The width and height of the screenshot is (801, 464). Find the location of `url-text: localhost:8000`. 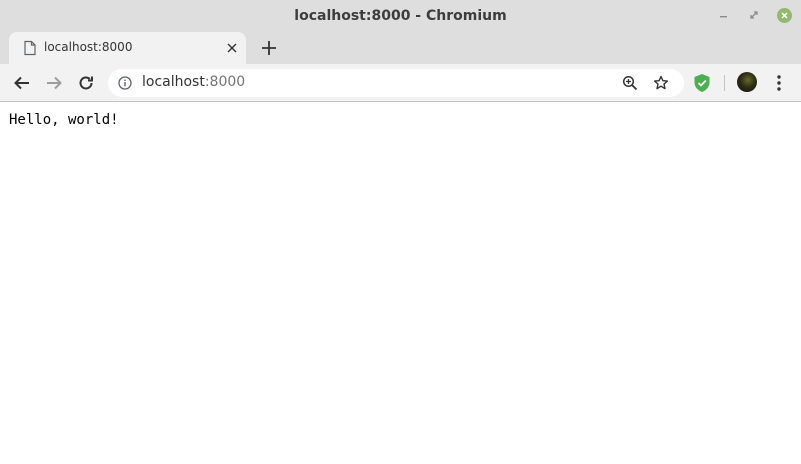

url-text: localhost:8000 is located at coordinates (193, 82).